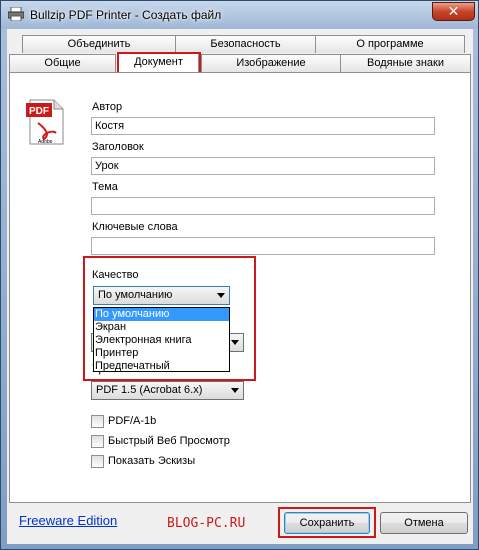  Describe the element at coordinates (453, 11) in the screenshot. I see `close-button: ✕` at that location.